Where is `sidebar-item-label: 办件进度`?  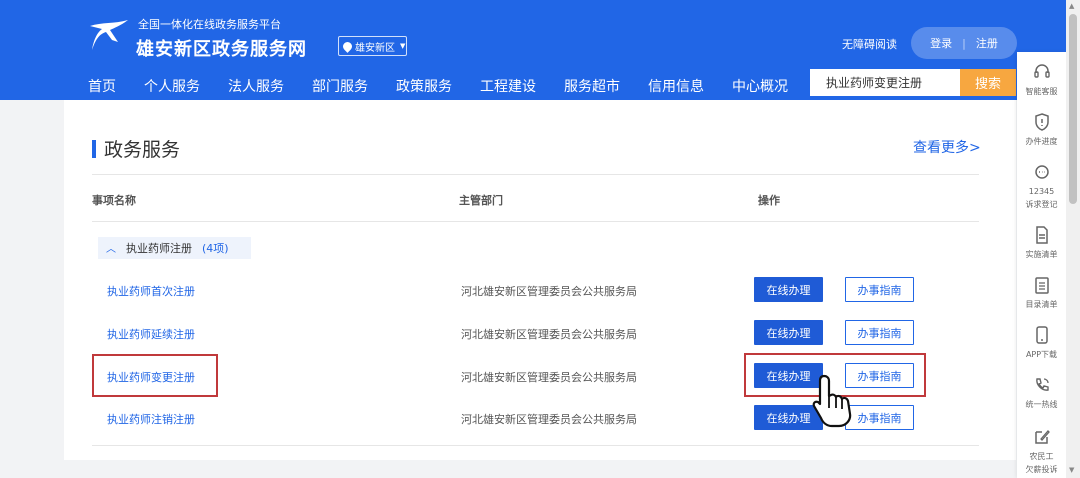 sidebar-item-label: 办件进度 is located at coordinates (1041, 141).